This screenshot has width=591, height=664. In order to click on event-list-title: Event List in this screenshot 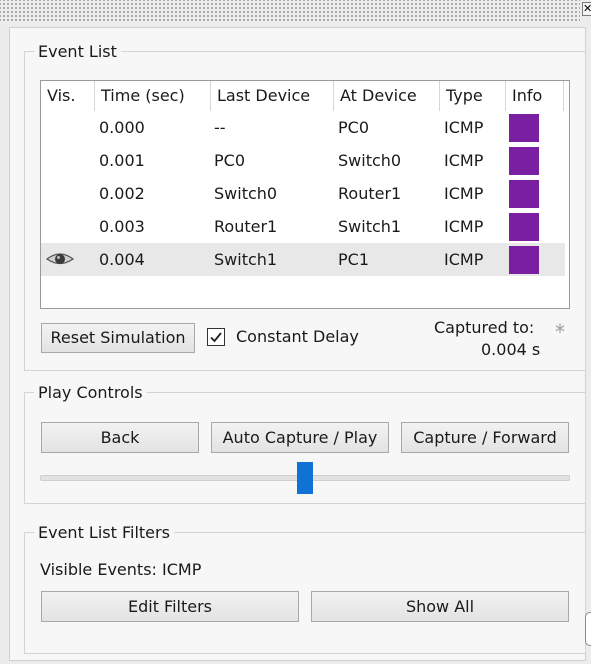, I will do `click(77, 51)`.